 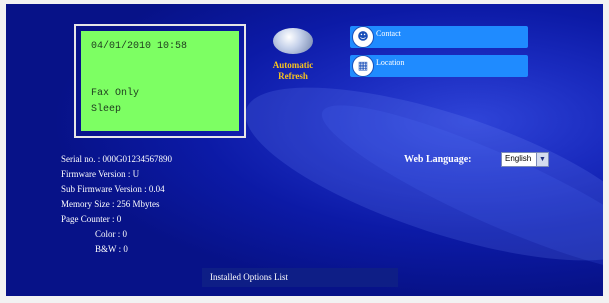 I want to click on lcd-display-frame: 04/01/2010 10:58 Fax Only Sleep, so click(x=160, y=81).